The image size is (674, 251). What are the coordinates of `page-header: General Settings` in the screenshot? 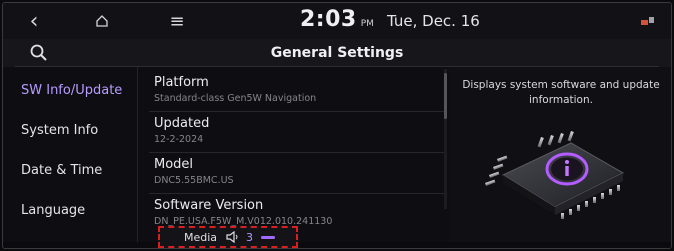 It's located at (337, 53).